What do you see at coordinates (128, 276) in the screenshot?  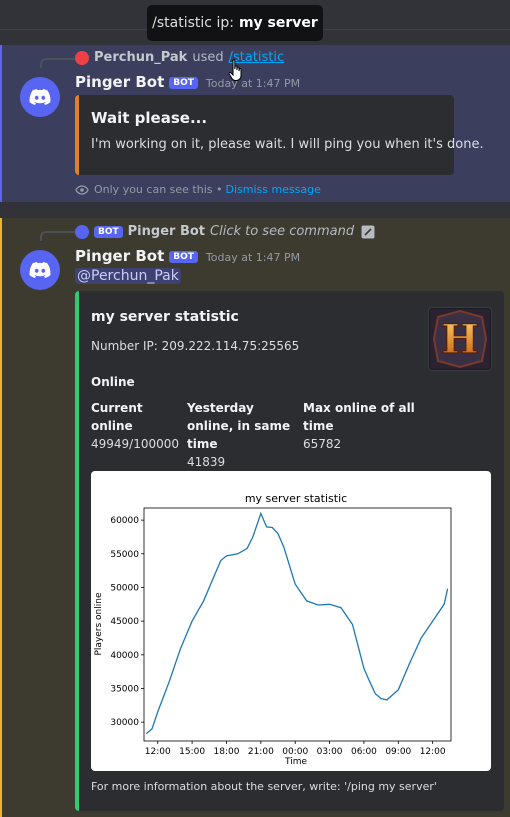 I see `user-mention: @Perchun_Pak` at bounding box center [128, 276].